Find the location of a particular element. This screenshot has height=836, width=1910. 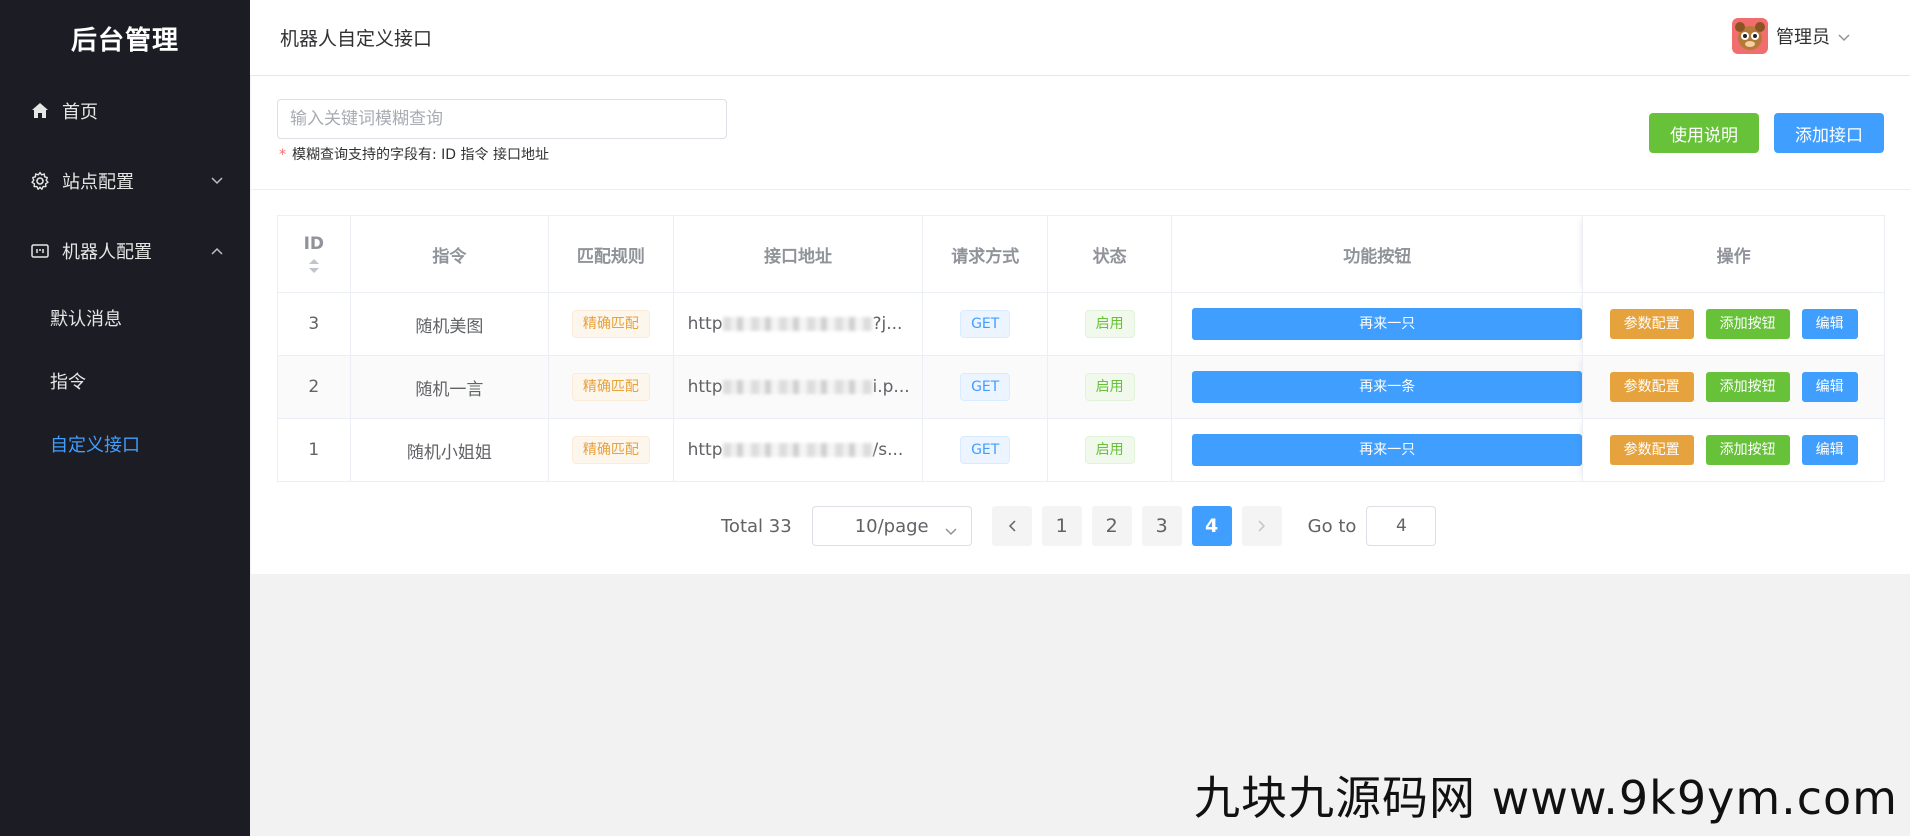

func-button: 再来一条 is located at coordinates (1387, 387).